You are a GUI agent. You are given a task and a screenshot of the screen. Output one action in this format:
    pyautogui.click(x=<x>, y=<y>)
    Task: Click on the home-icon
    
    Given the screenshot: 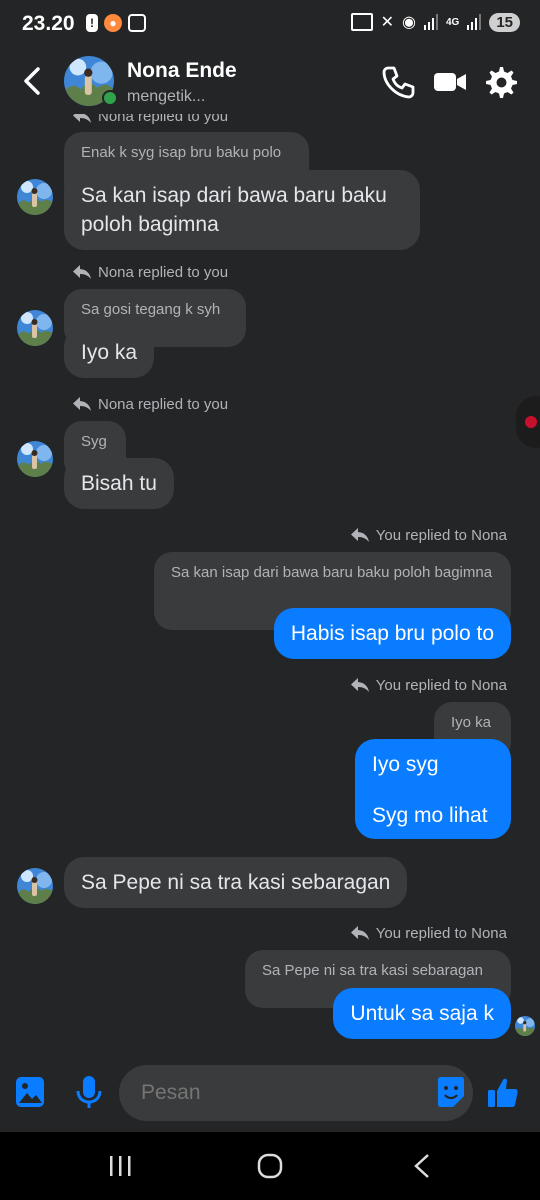 What is the action you would take?
    pyautogui.click(x=270, y=1166)
    